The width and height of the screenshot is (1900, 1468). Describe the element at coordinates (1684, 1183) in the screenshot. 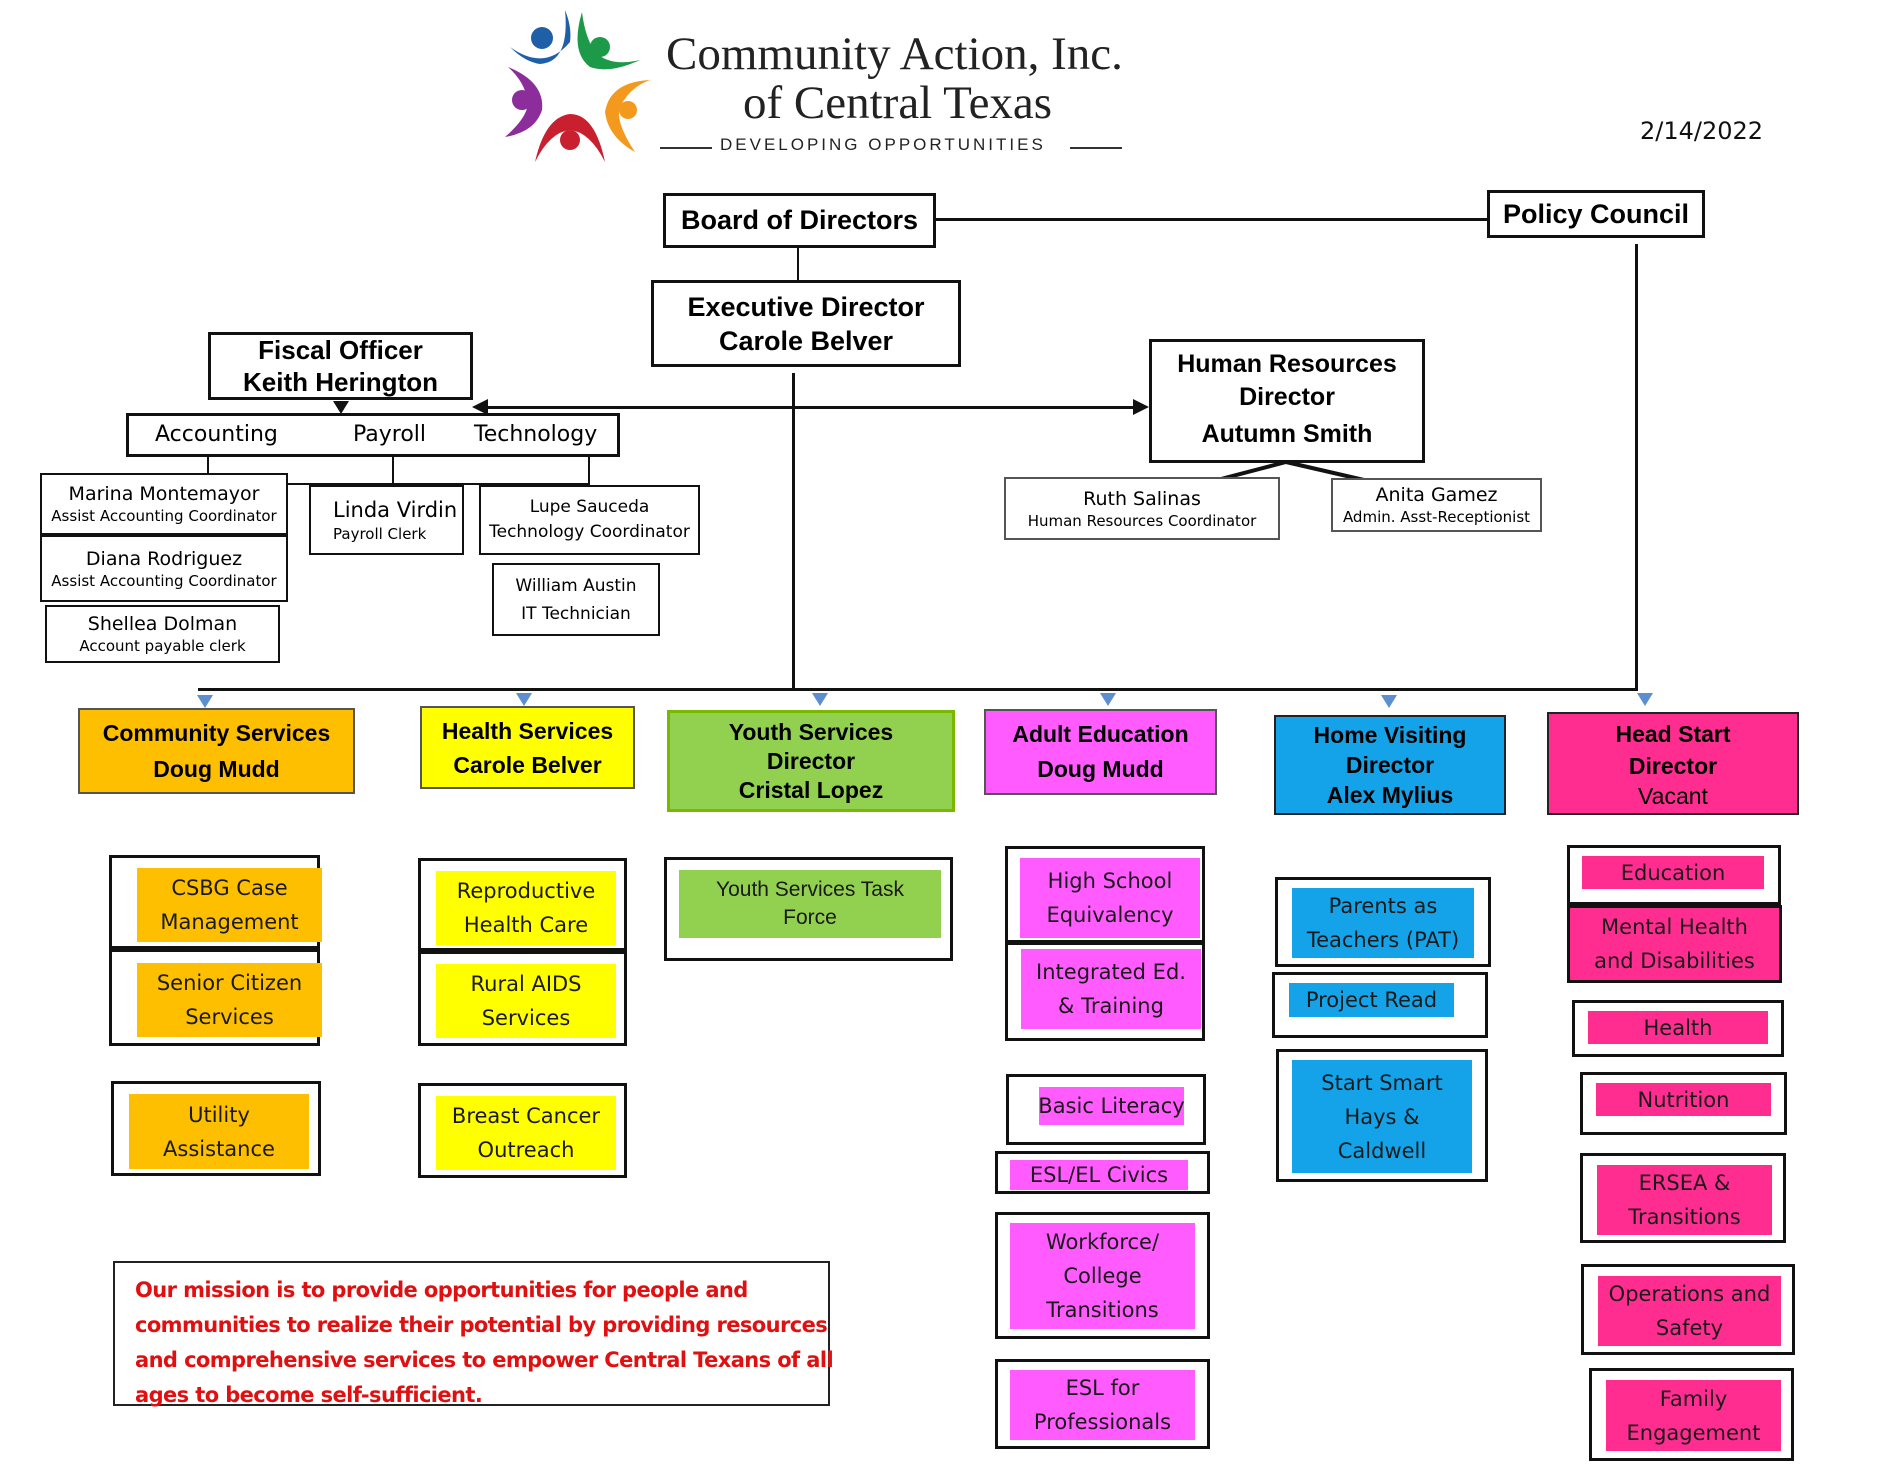

I see `program-label-line: ERSEA &` at that location.